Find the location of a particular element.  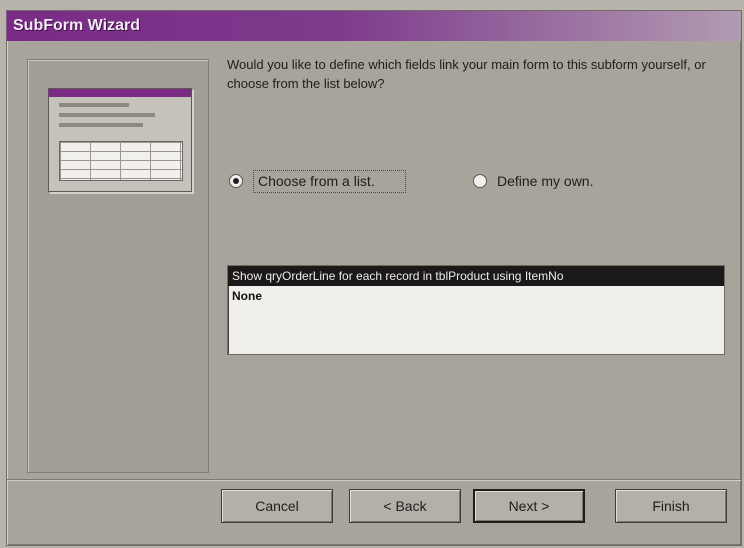

back-button: < Back is located at coordinates (405, 506).